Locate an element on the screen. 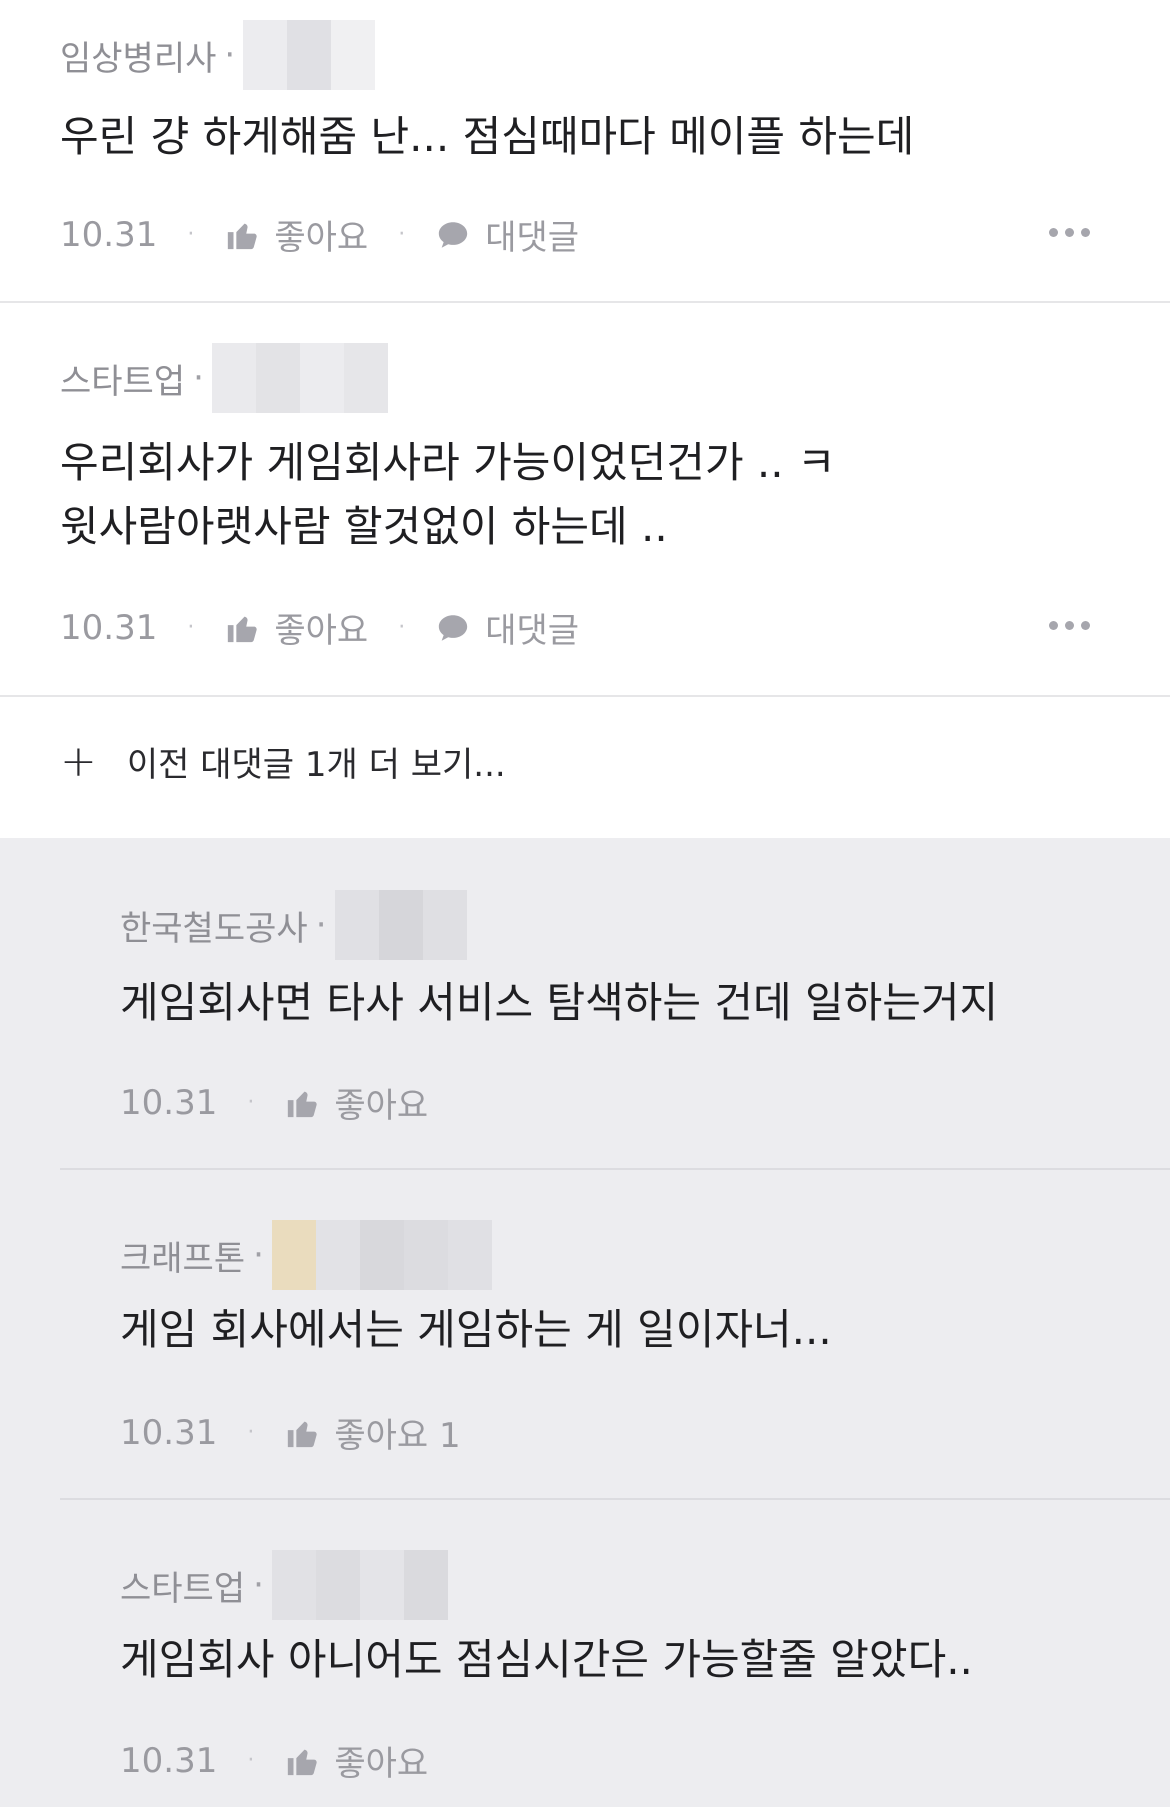  reply-author: 스타트업 · is located at coordinates (284, 1585).